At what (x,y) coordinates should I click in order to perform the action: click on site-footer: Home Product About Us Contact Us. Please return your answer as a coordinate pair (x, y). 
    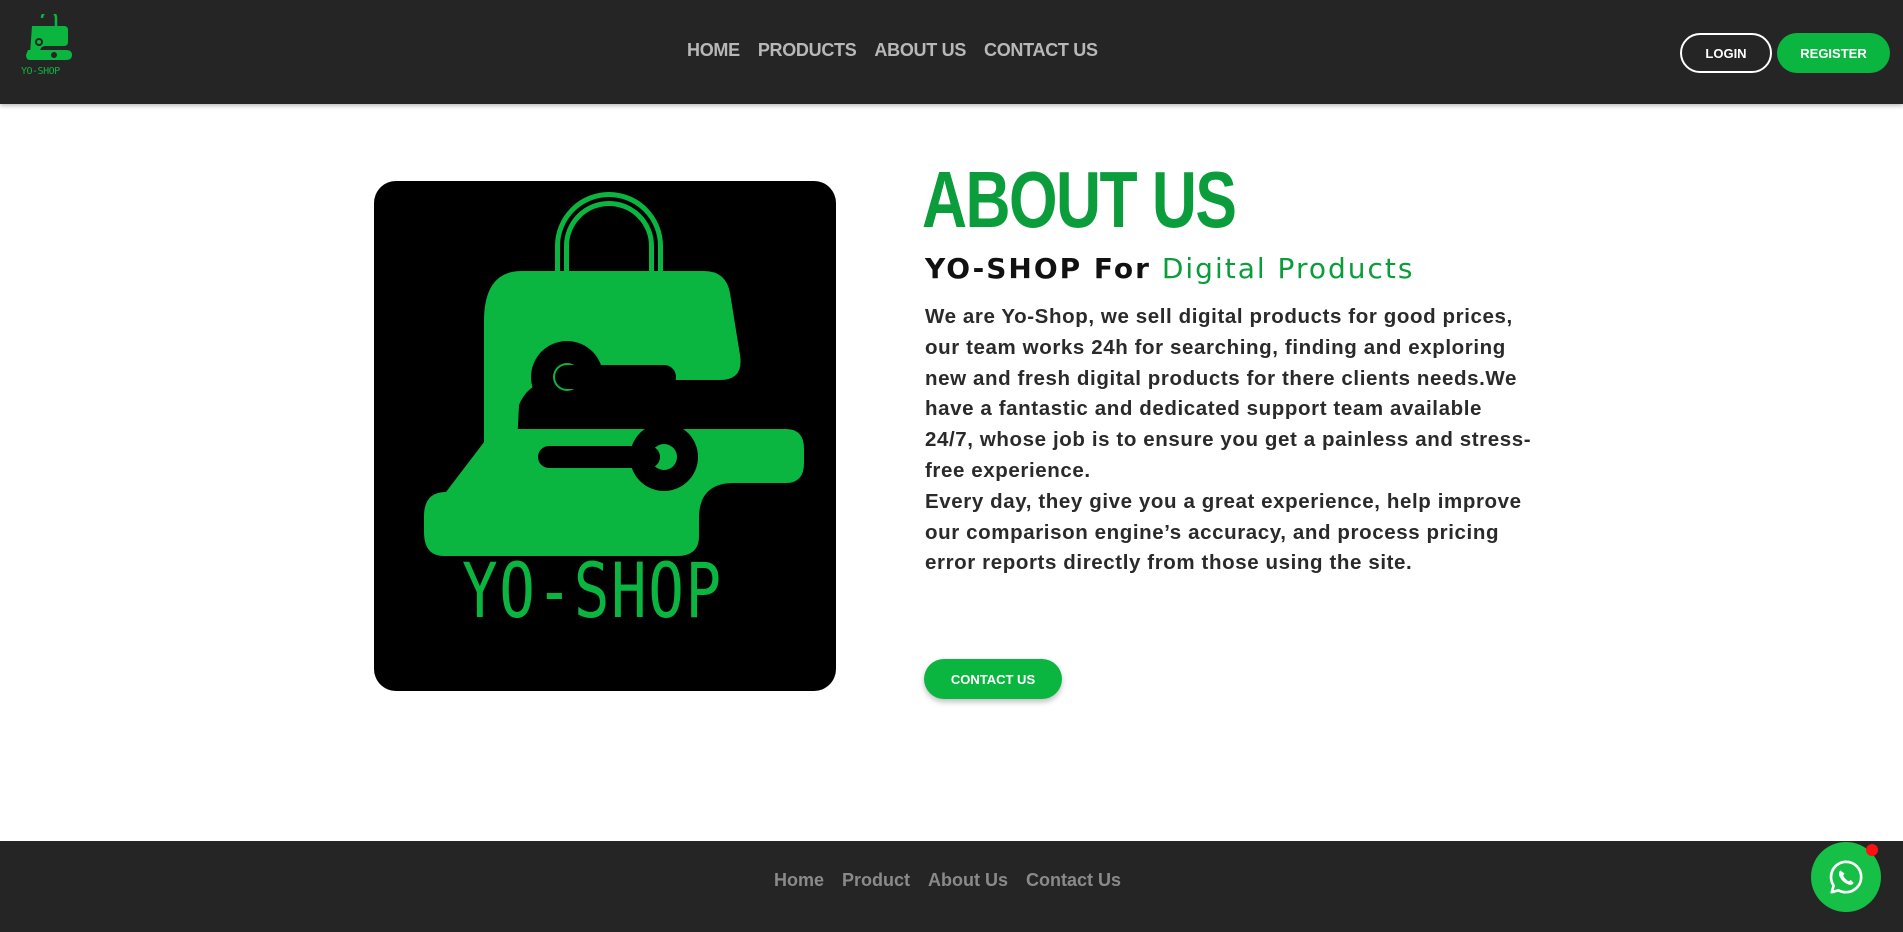
    Looking at the image, I should click on (951, 886).